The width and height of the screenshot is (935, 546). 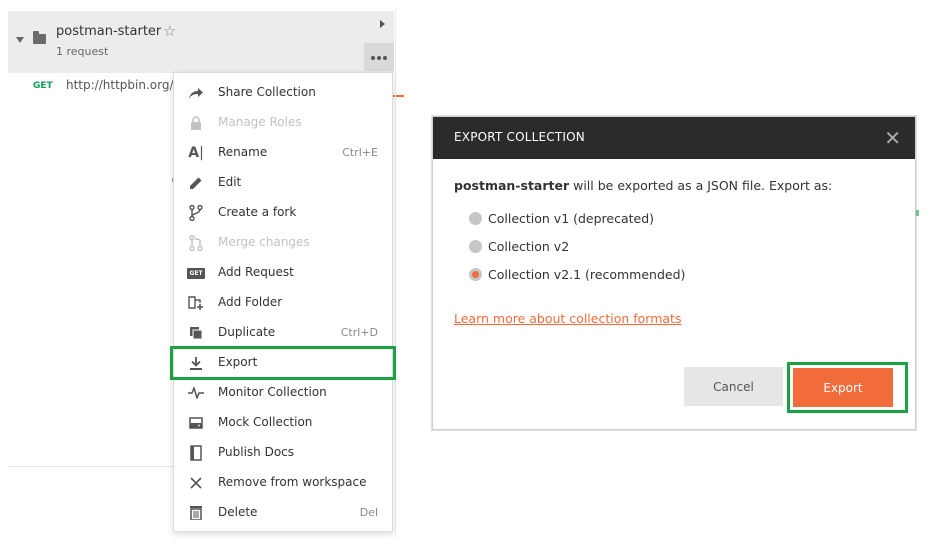 I want to click on radio-label: Collection v1 (deprecated), so click(x=571, y=218).